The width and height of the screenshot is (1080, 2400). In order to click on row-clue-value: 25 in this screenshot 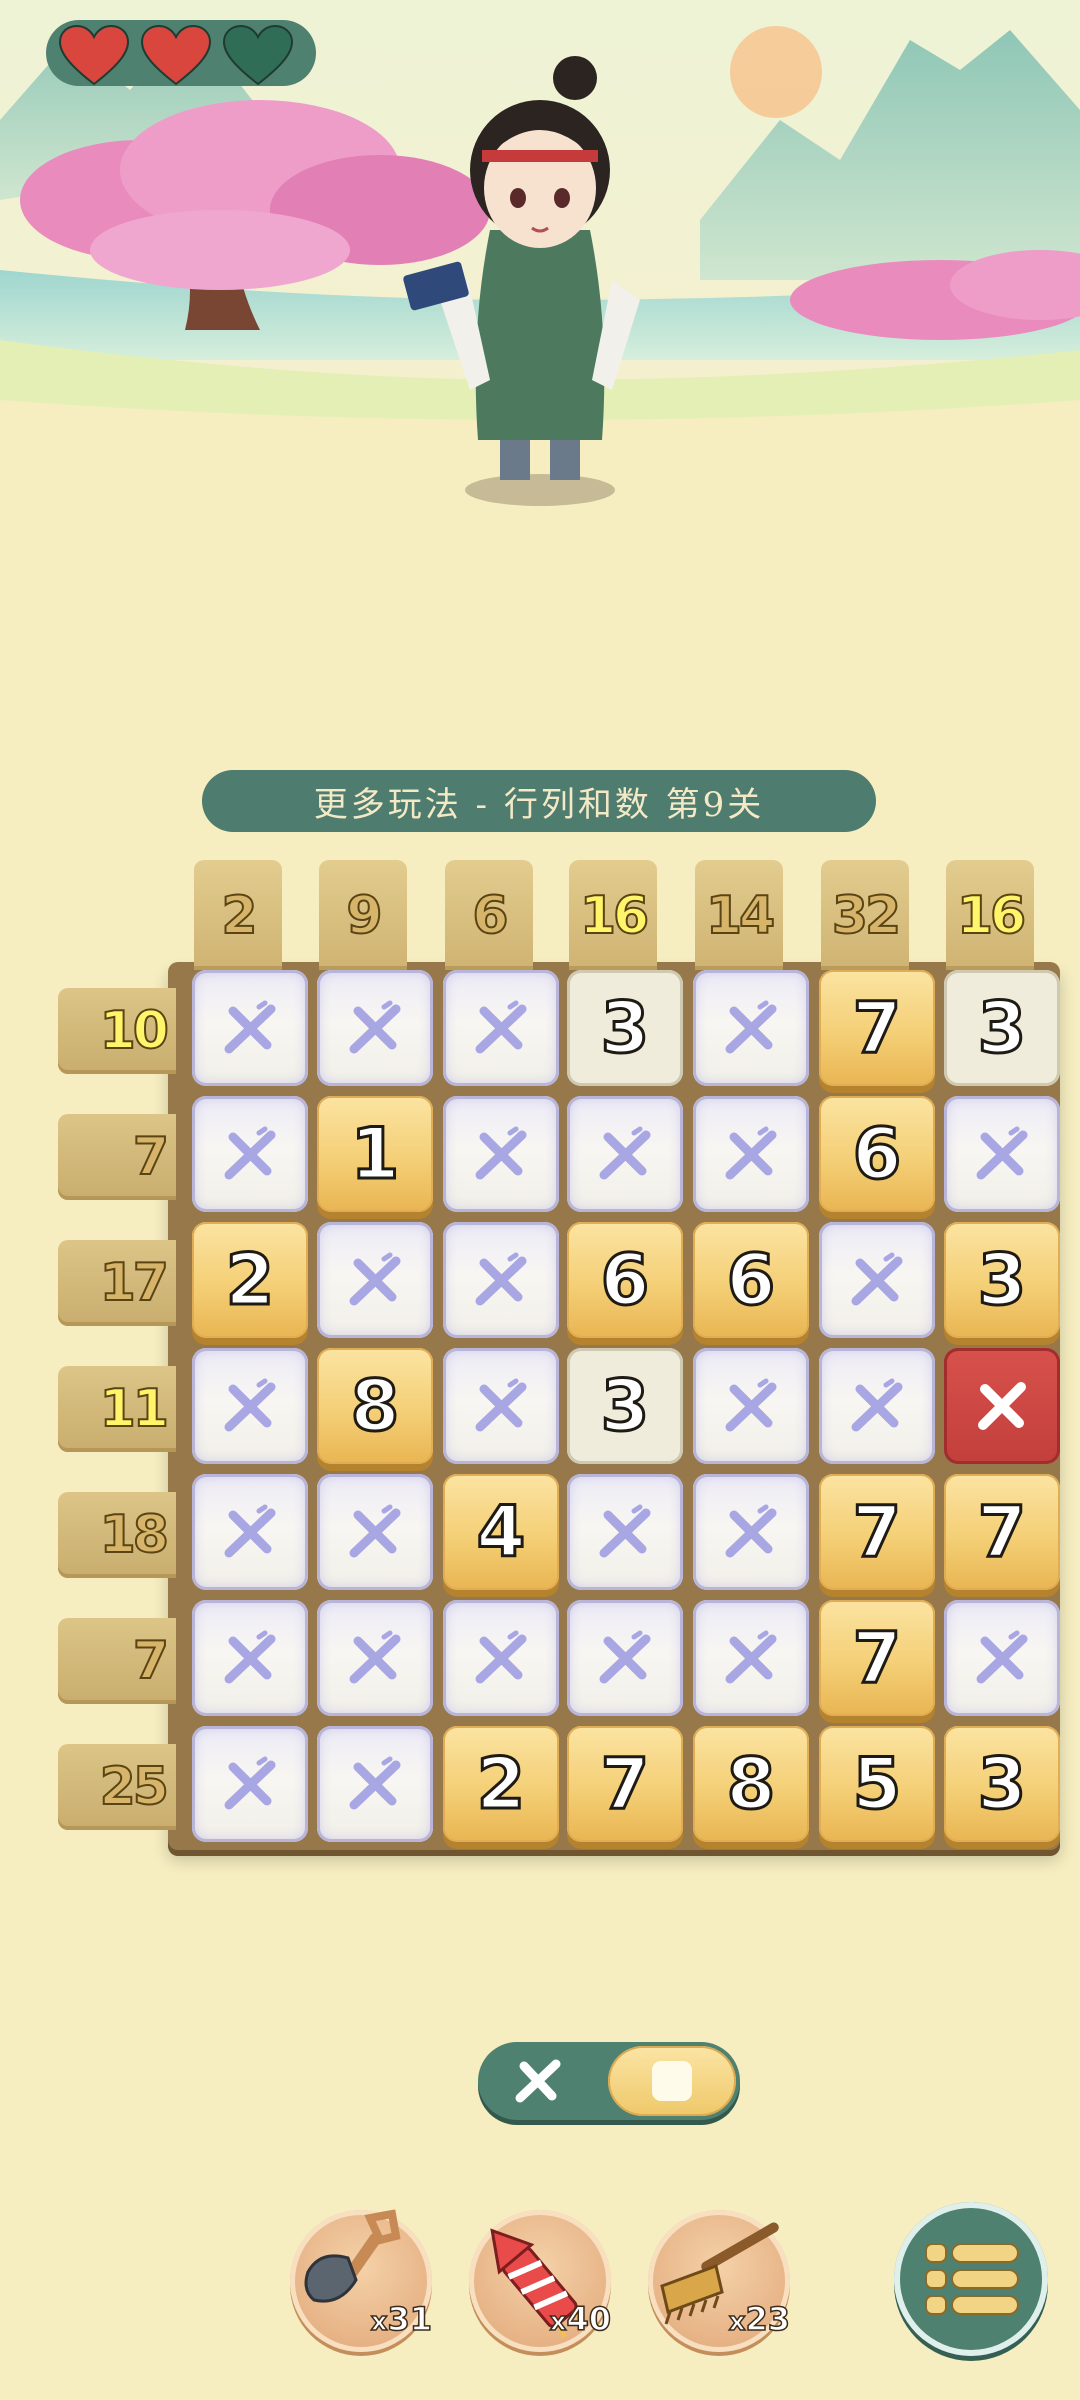, I will do `click(134, 1787)`.